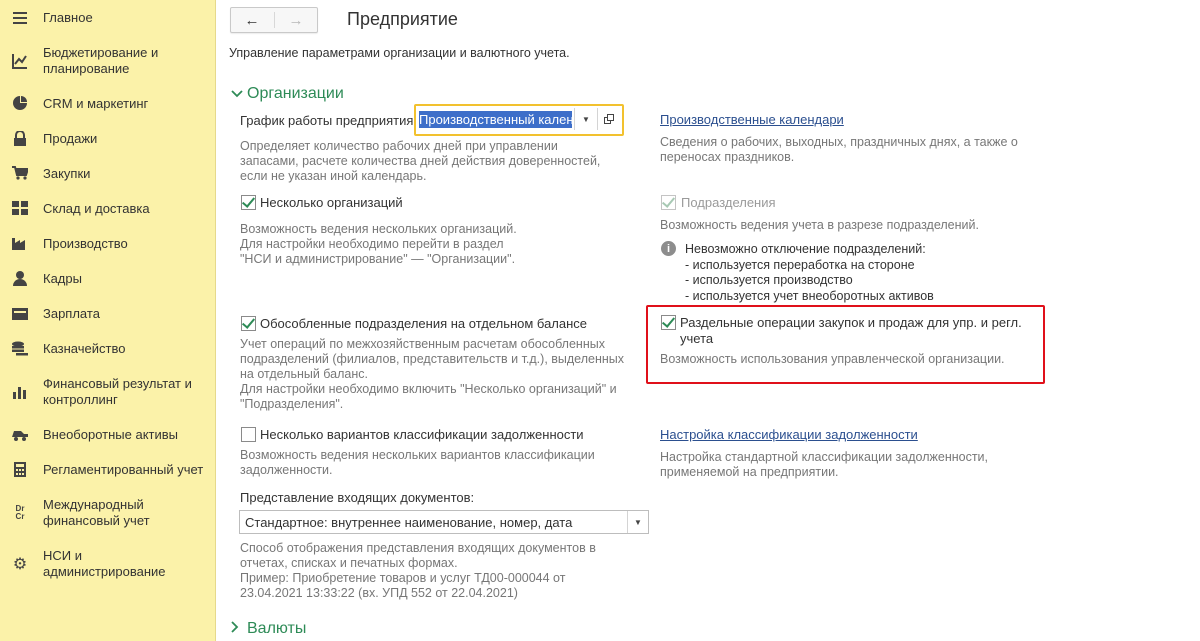  I want to click on pie-icon, so click(20, 103).